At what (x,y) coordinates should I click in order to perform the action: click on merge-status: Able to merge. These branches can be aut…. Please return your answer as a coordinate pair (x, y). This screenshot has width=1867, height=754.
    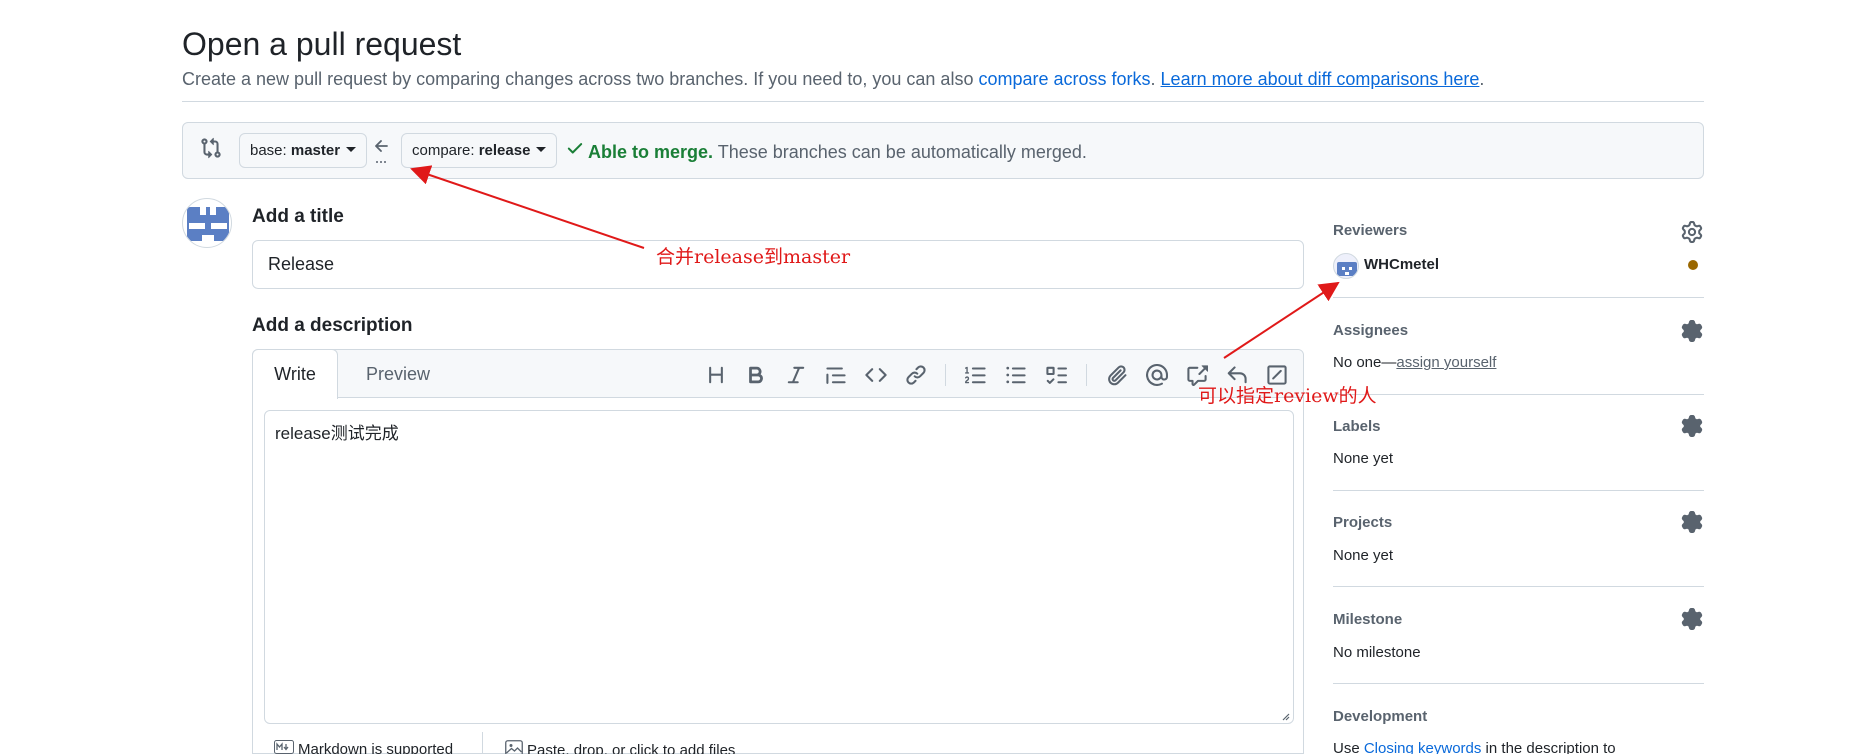
    Looking at the image, I should click on (826, 152).